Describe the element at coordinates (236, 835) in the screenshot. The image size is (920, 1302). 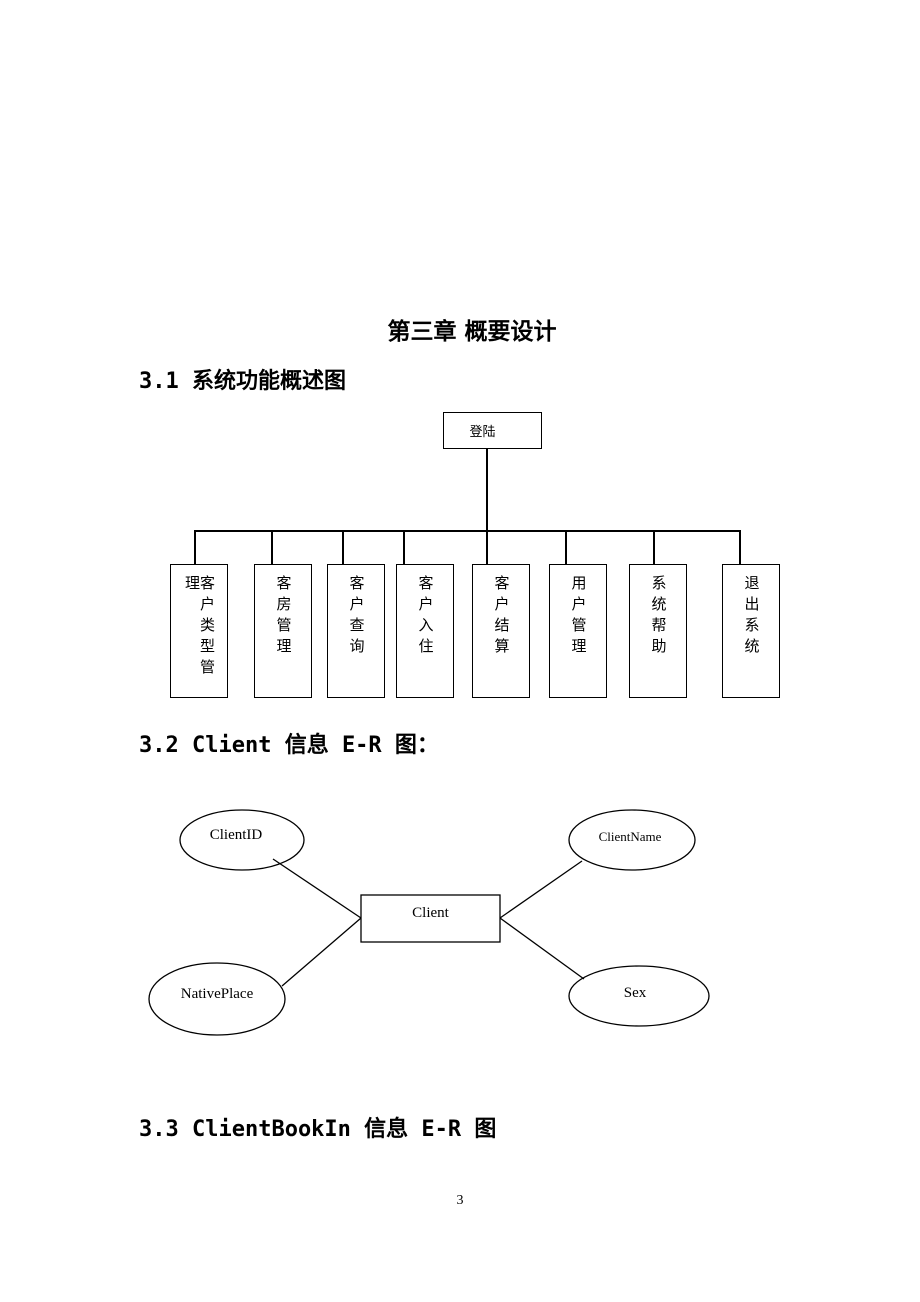
I see `er-attr-clientid-label: ClientID` at that location.